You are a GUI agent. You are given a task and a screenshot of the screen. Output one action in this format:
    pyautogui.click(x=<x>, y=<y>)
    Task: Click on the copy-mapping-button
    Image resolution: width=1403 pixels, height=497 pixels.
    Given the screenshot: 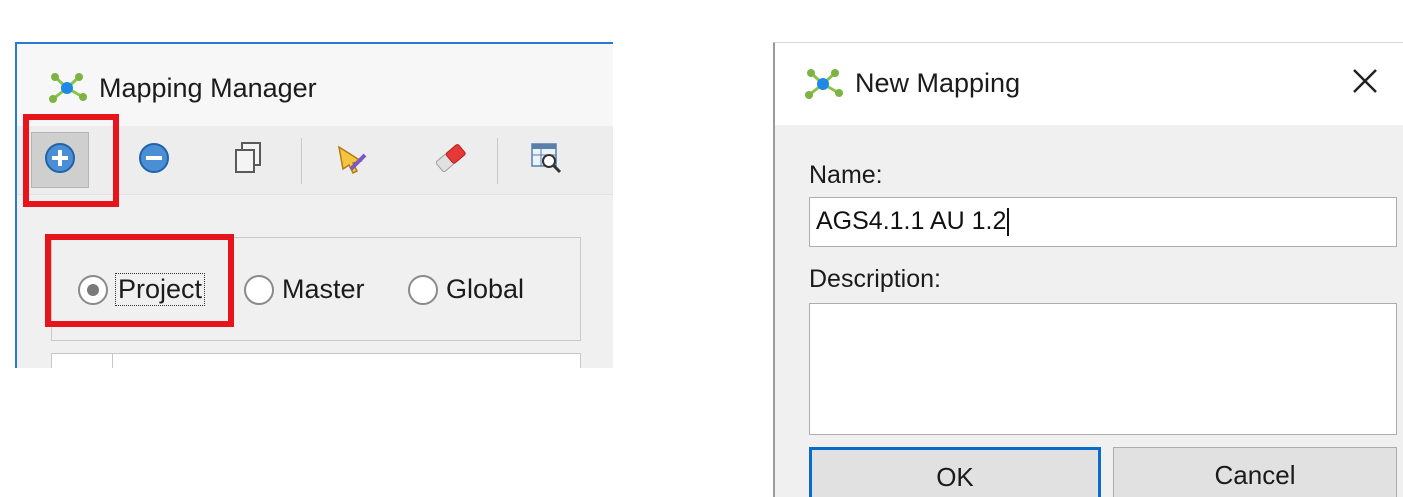 What is the action you would take?
    pyautogui.click(x=248, y=160)
    